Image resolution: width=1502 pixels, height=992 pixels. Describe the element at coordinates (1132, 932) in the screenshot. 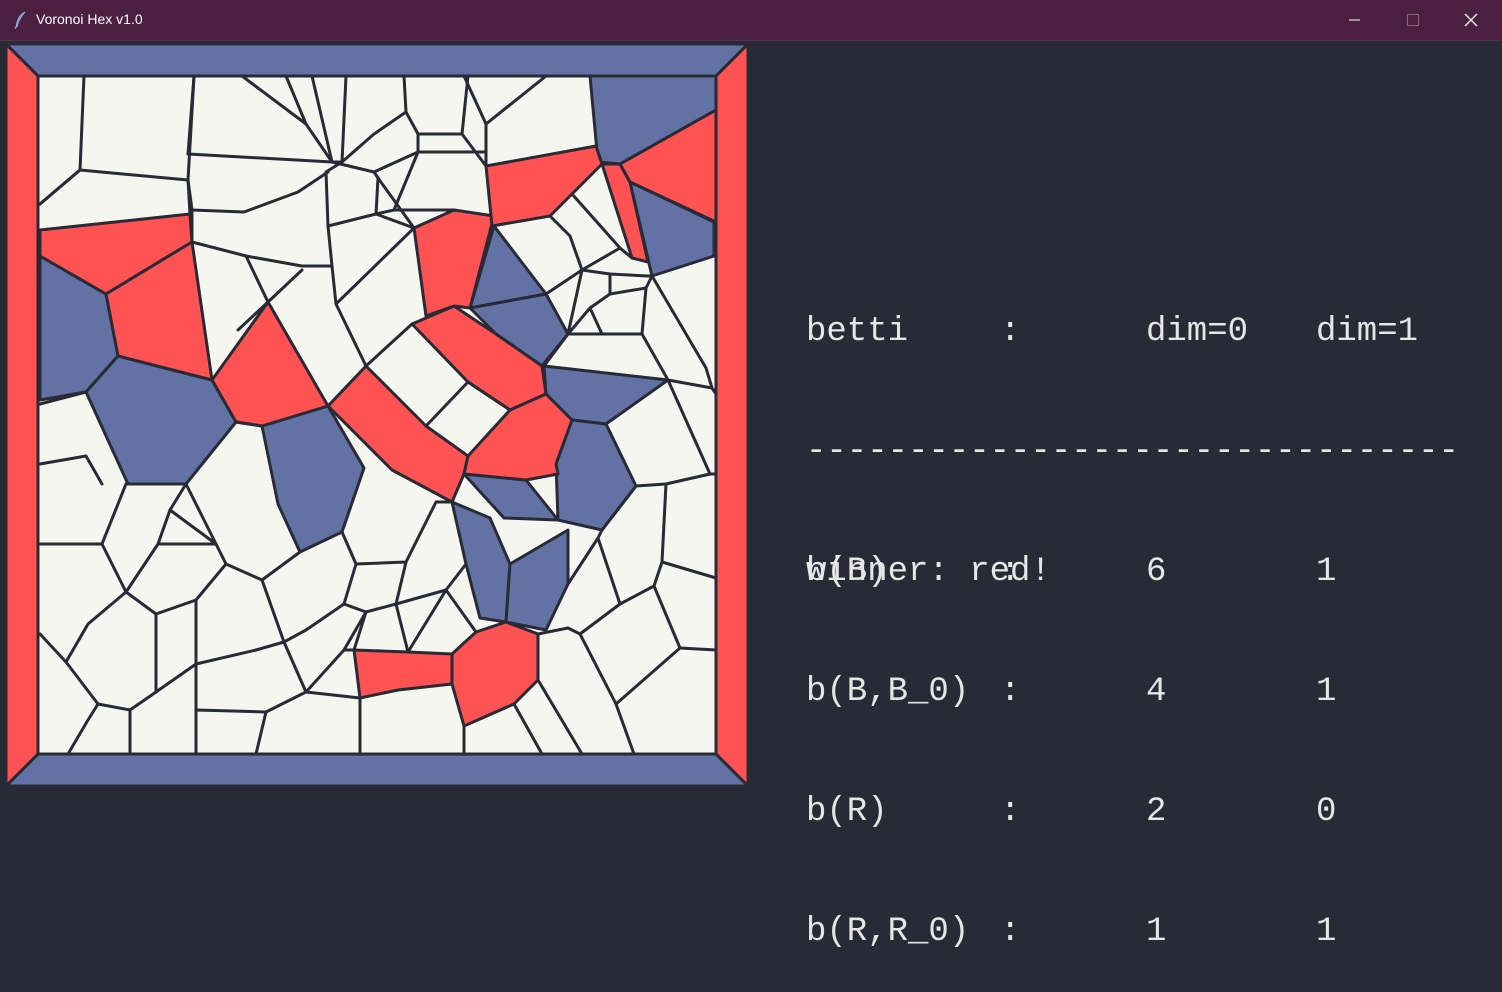

I see `table-row: b(R,R_0): 1 1` at that location.